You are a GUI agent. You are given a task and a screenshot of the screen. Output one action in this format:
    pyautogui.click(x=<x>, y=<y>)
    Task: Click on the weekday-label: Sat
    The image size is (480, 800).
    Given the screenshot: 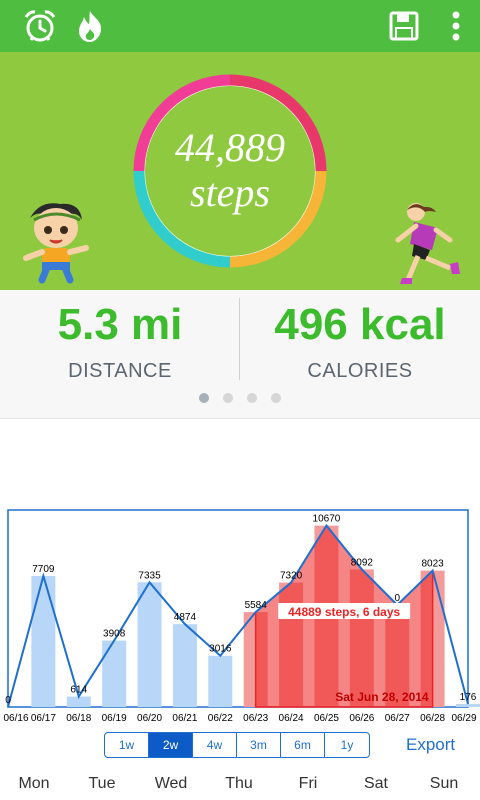 What is the action you would take?
    pyautogui.click(x=375, y=783)
    